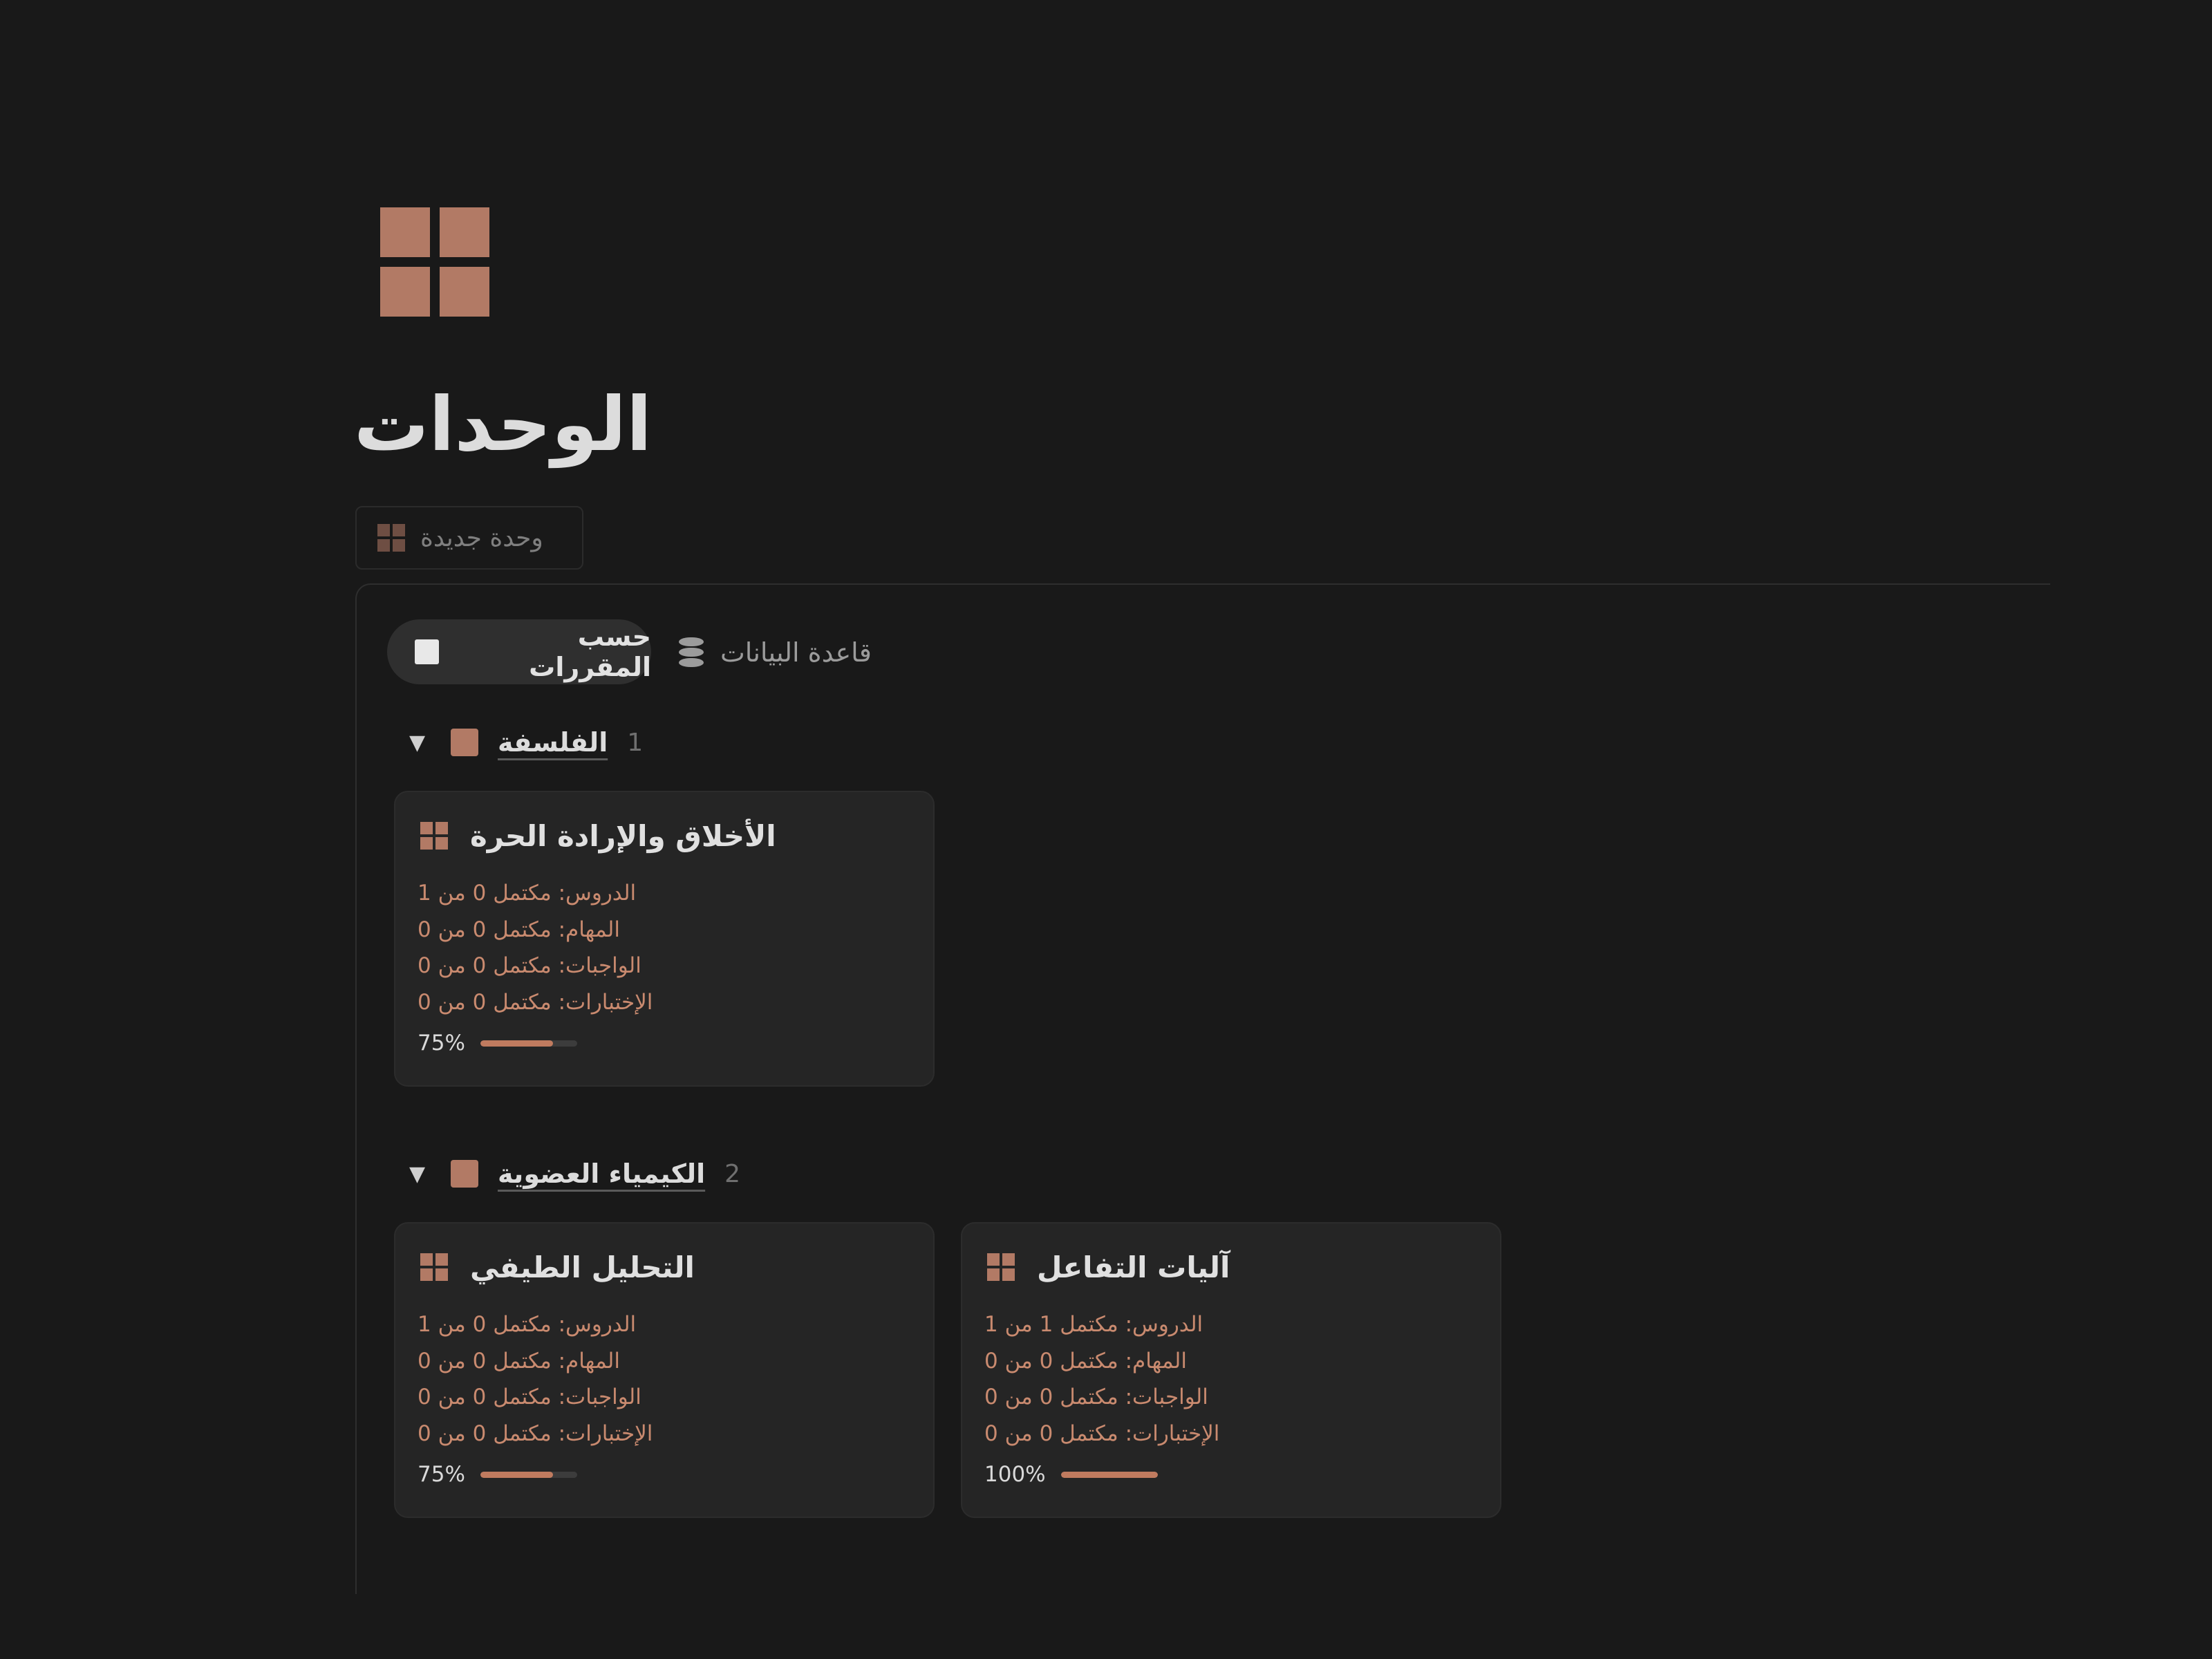  Describe the element at coordinates (553, 742) in the screenshot. I see `group-name: الفلسفة` at that location.